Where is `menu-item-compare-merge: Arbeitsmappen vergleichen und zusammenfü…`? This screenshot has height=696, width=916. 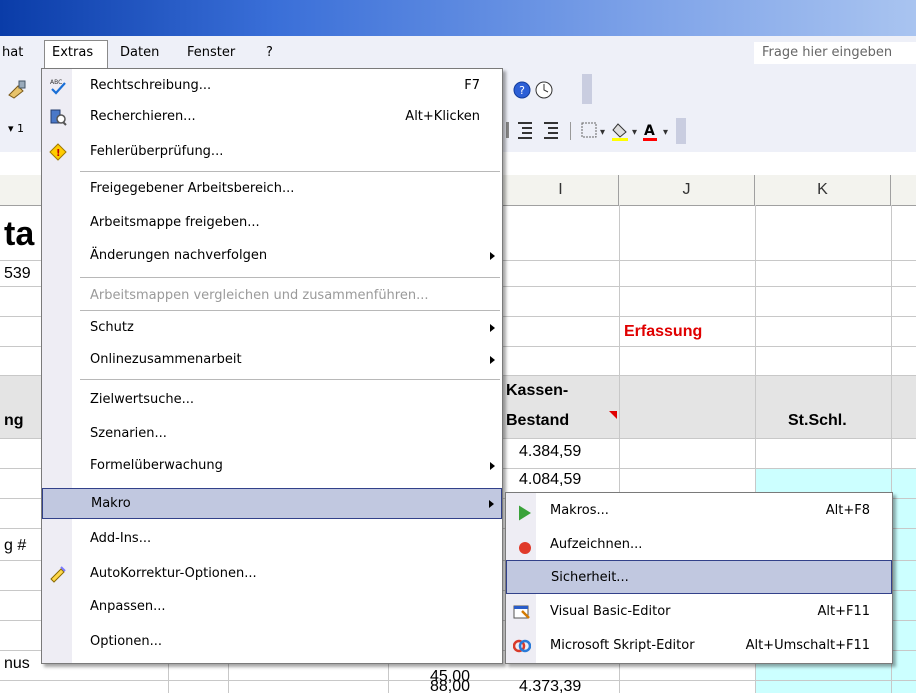 menu-item-compare-merge: Arbeitsmappen vergleichen und zusammenfü… is located at coordinates (272, 296).